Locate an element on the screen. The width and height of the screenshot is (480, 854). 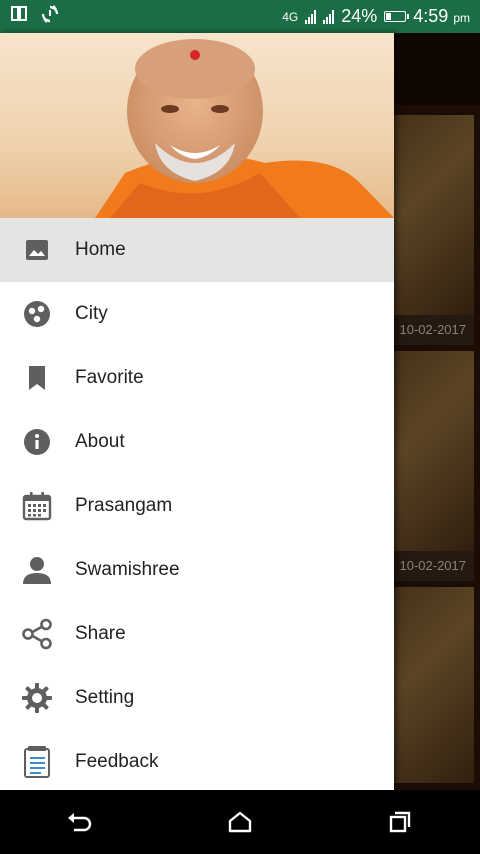
drawer-item-label: Swamishree is located at coordinates (127, 569).